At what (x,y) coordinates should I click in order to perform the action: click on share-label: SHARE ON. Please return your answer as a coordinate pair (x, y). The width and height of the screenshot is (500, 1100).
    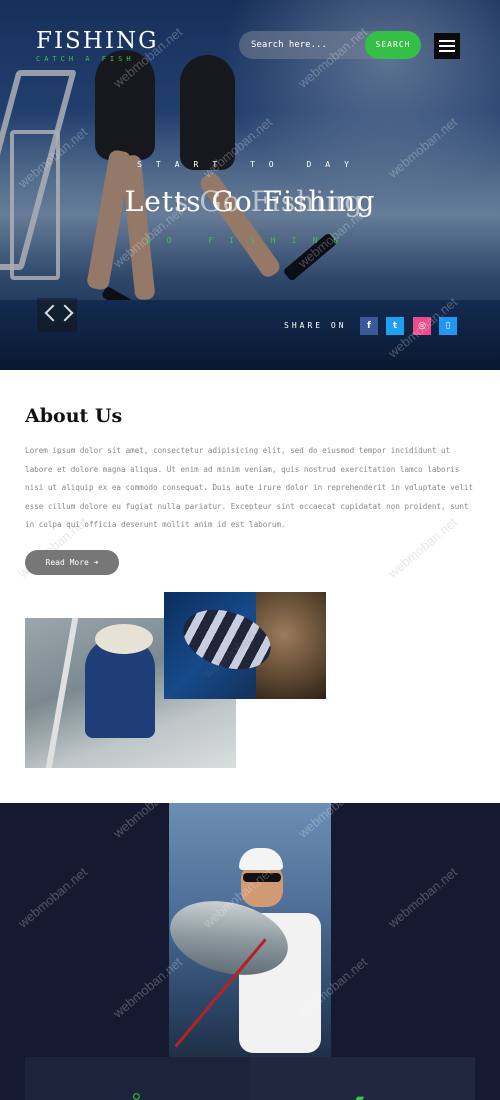
    Looking at the image, I should click on (315, 325).